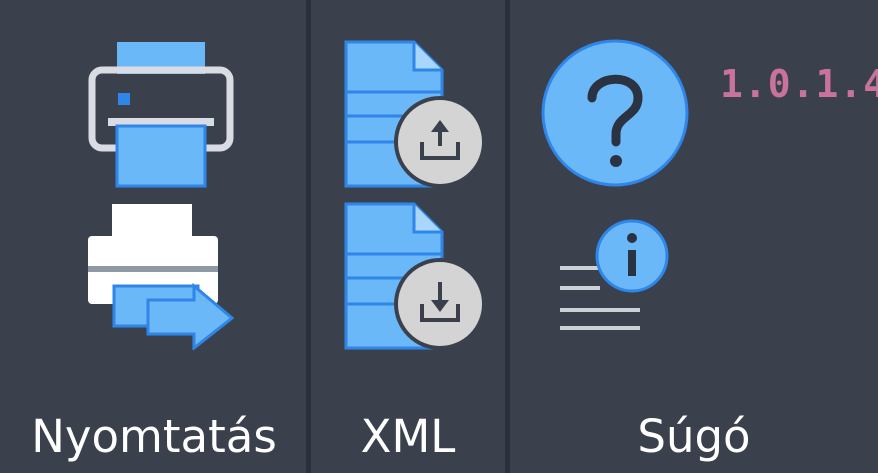 Image resolution: width=878 pixels, height=473 pixels. I want to click on group-label-help: Súgó, so click(694, 436).